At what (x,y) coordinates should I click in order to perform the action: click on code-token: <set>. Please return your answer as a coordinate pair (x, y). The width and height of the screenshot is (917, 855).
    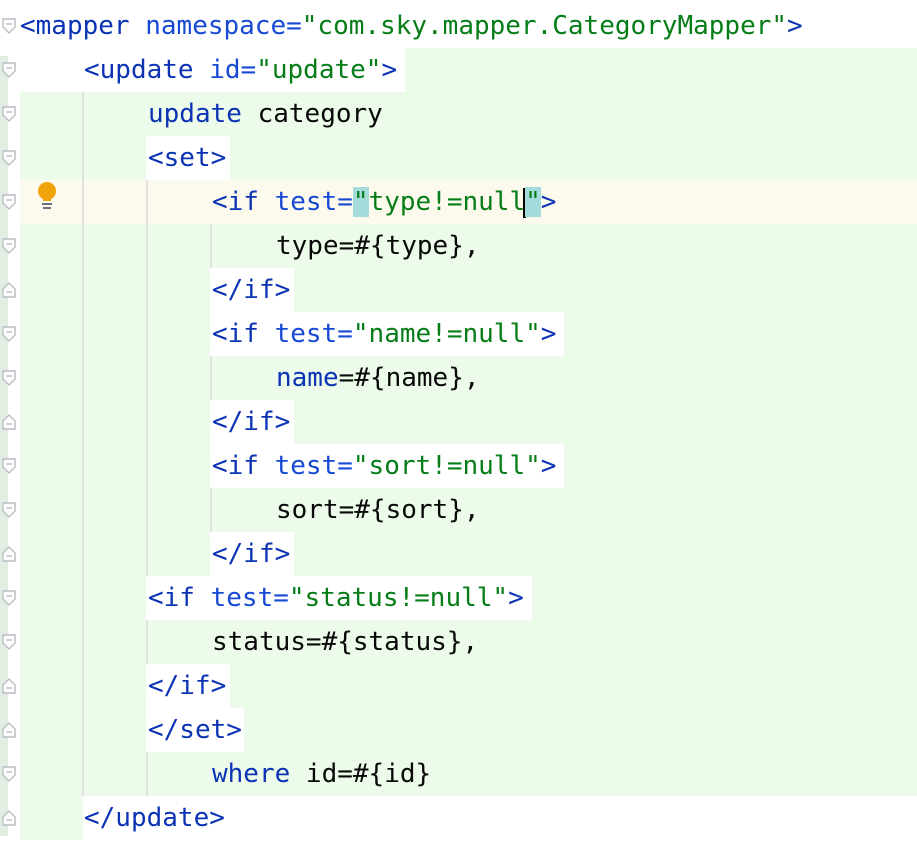
    Looking at the image, I should click on (187, 158).